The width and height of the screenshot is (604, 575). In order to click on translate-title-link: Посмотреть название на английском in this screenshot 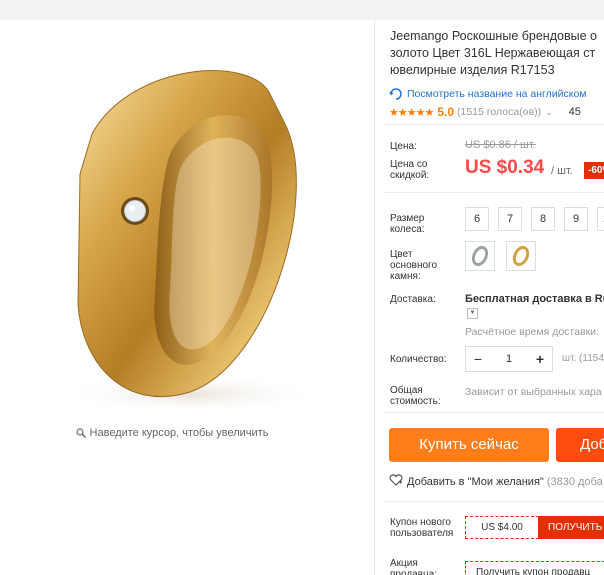, I will do `click(488, 94)`.